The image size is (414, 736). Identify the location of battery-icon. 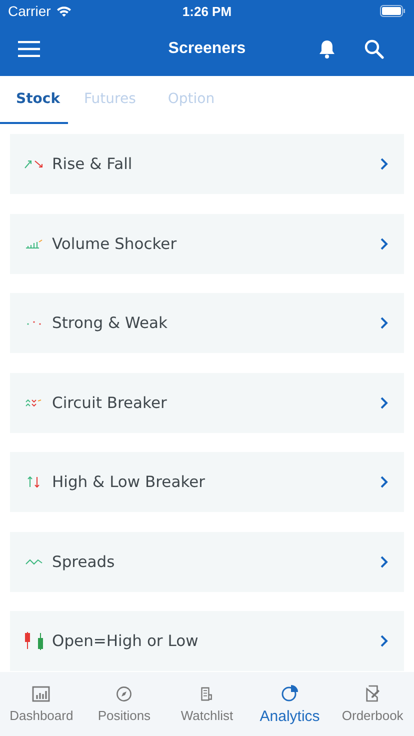
(393, 11).